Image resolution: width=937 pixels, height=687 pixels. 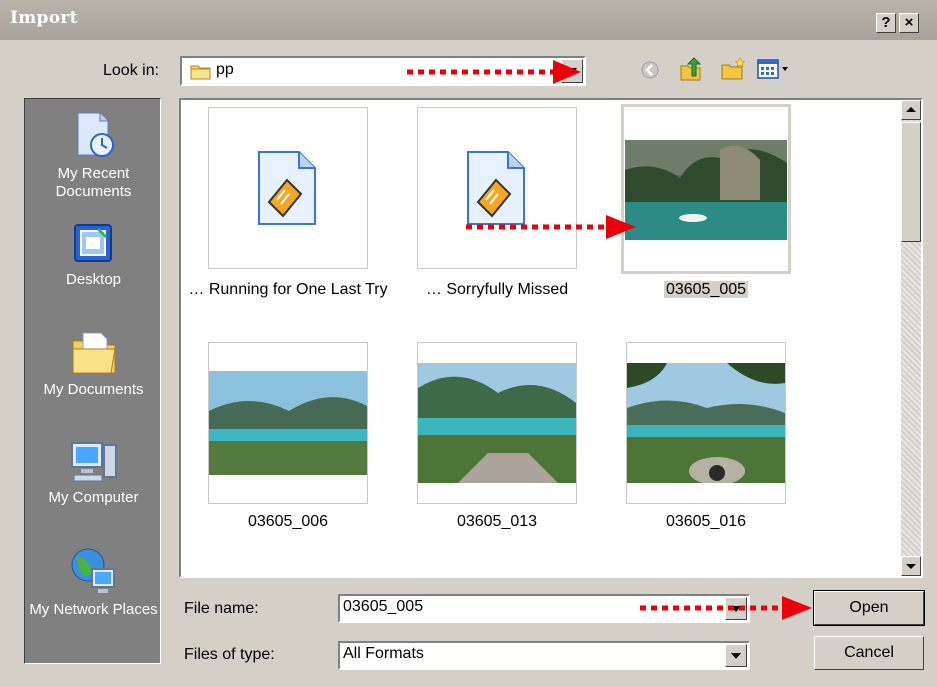 What do you see at coordinates (93, 182) in the screenshot?
I see `place-label: My Recent Documents` at bounding box center [93, 182].